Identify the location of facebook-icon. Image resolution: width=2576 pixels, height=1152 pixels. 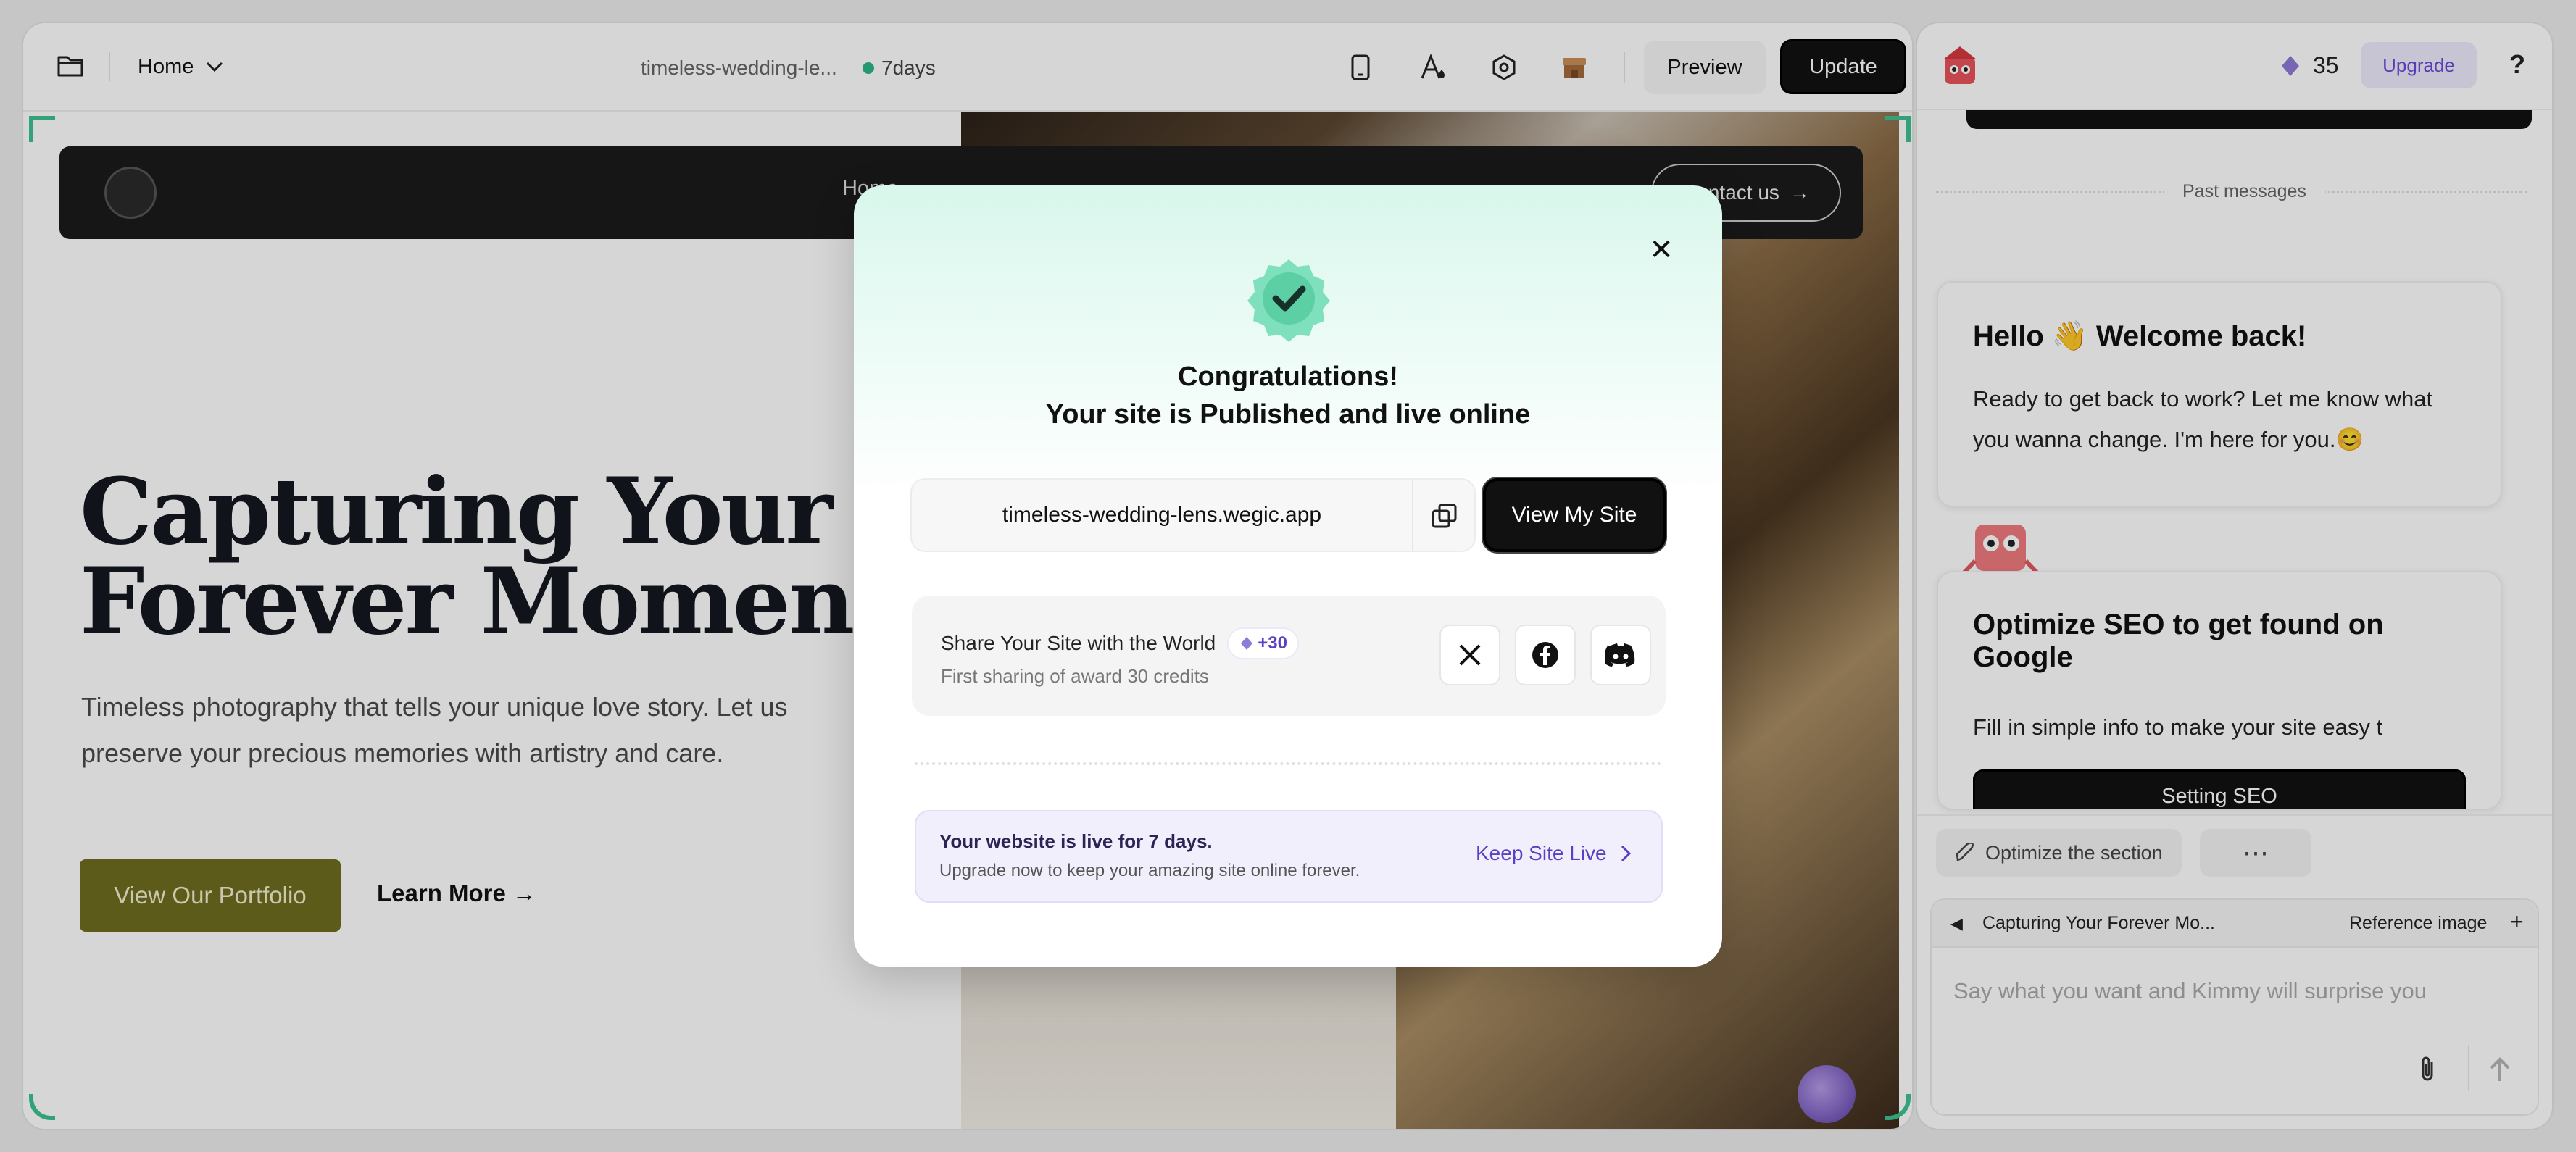
(1545, 655).